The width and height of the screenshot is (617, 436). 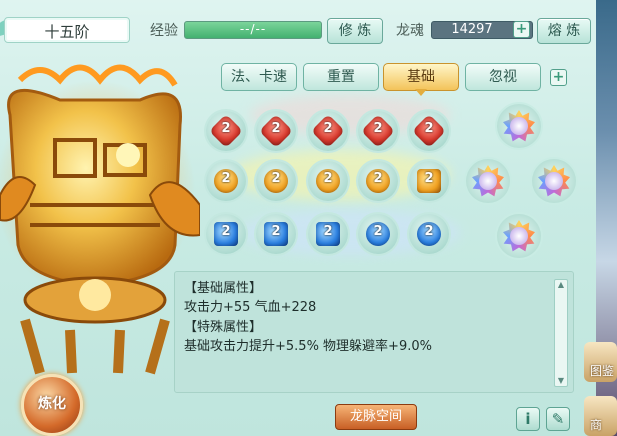 I want to click on scroll-down-icon: ▼, so click(x=561, y=381).